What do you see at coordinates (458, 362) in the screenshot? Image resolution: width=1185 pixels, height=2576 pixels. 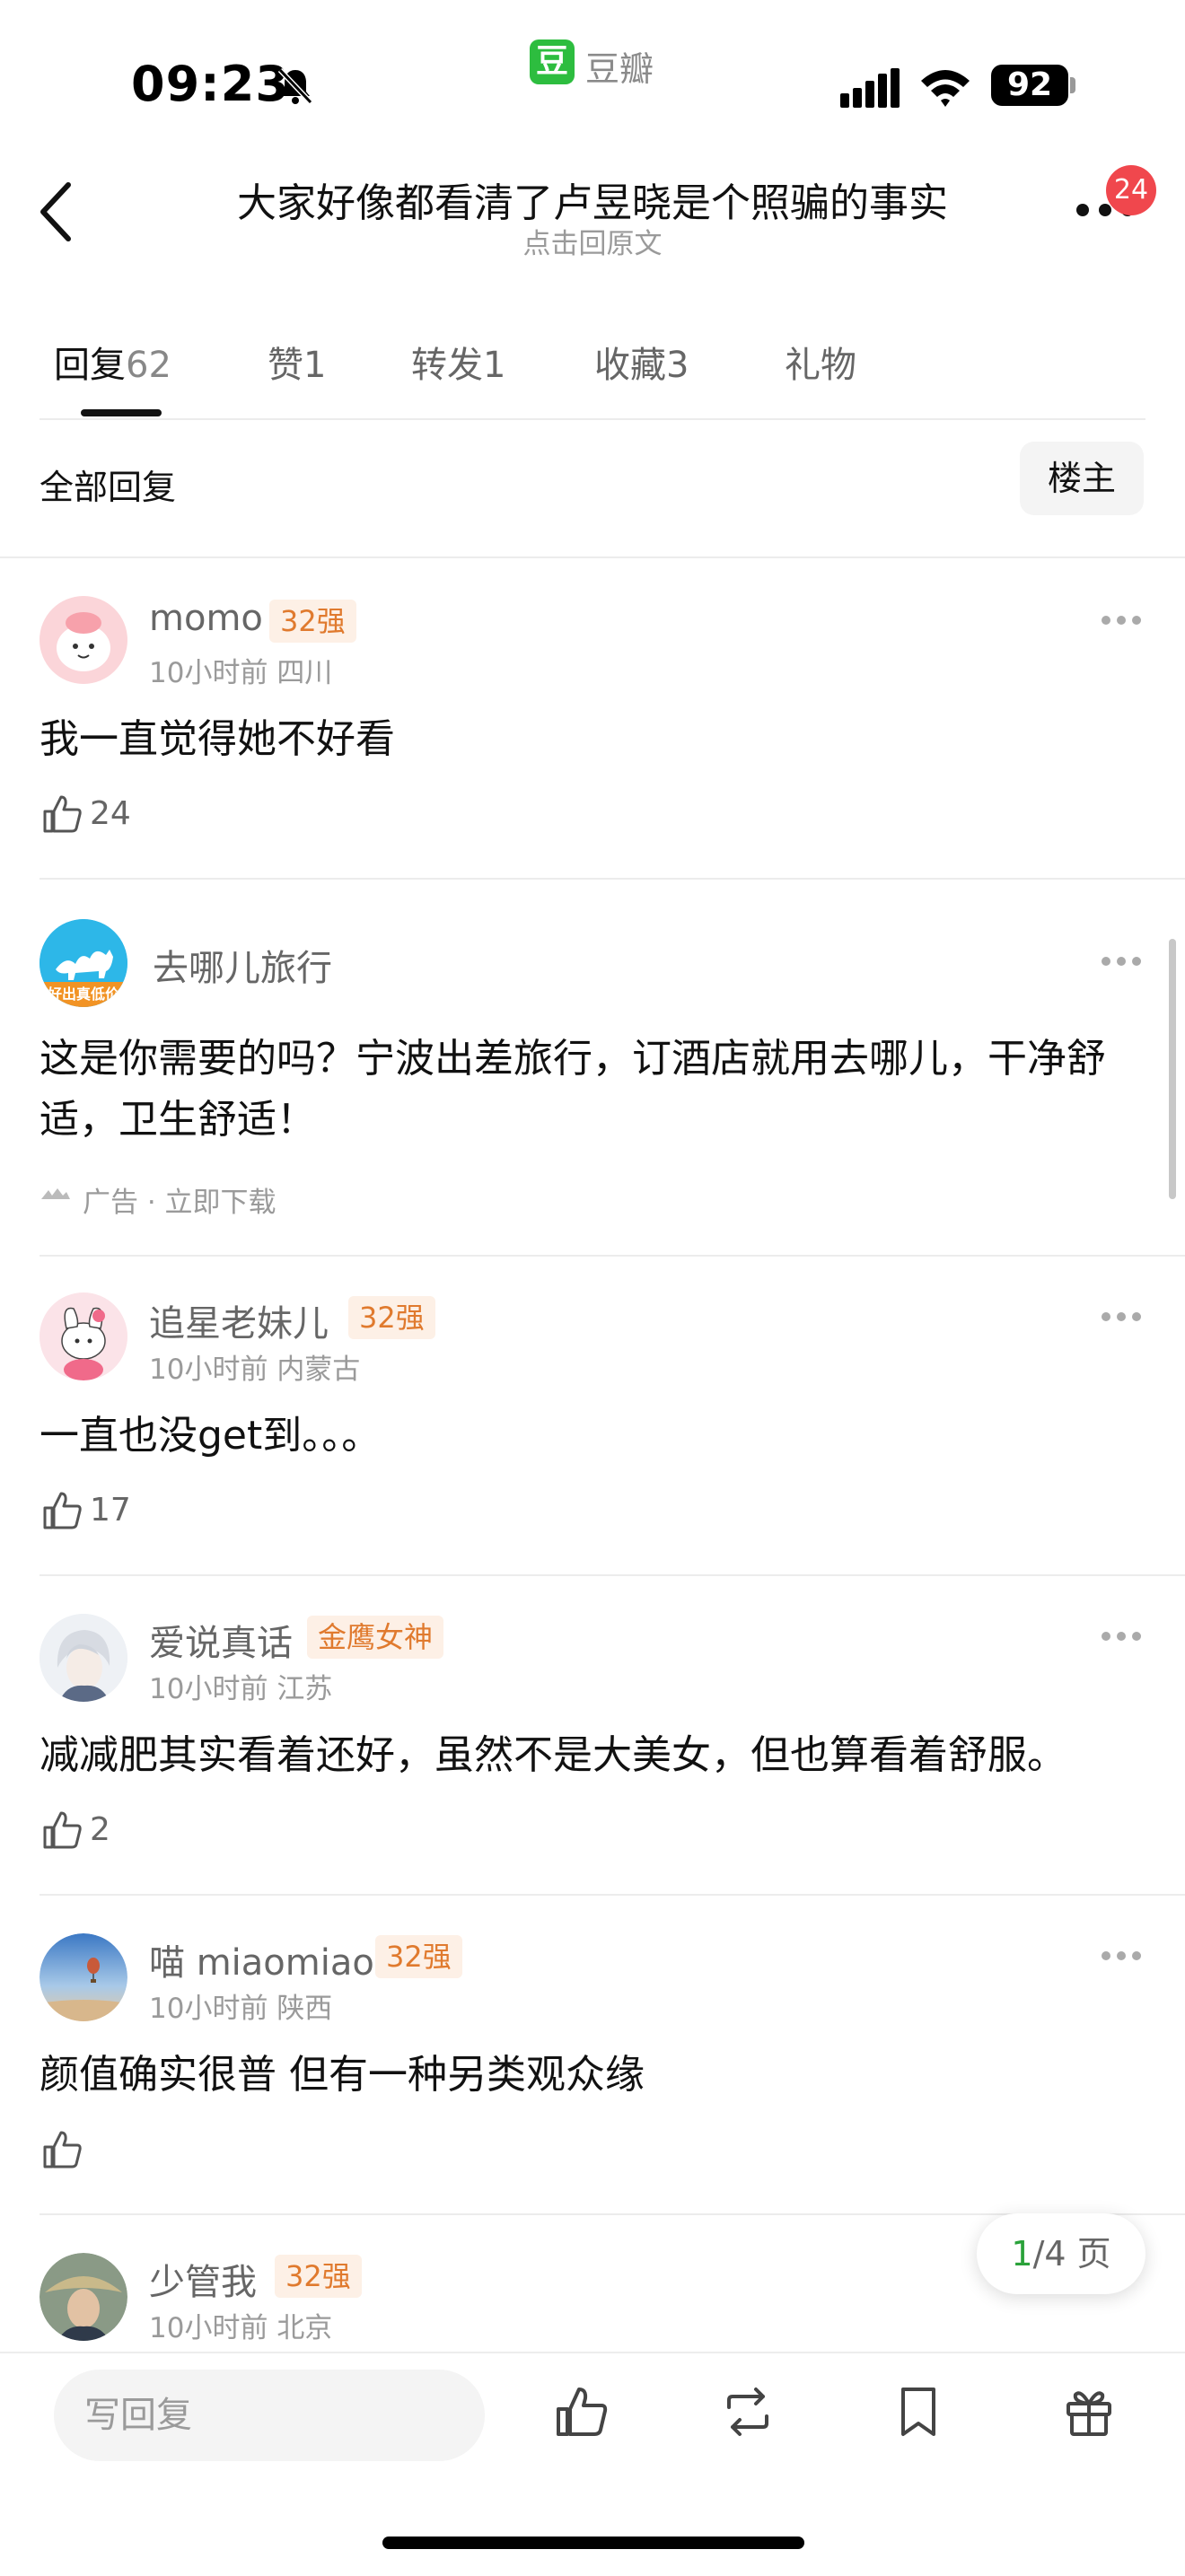 I see `tab-reposts: 转发1` at bounding box center [458, 362].